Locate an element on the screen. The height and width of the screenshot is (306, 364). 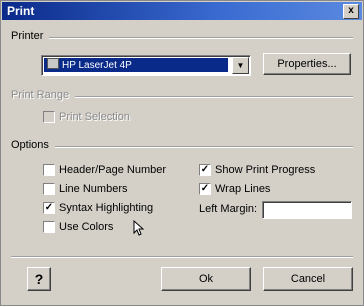
header-page-number-label: Header/Page Number is located at coordinates (113, 170).